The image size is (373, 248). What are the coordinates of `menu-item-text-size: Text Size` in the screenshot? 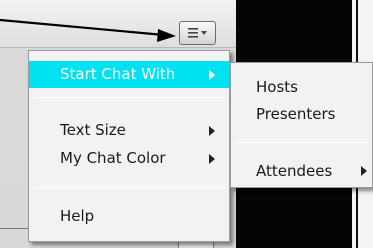 It's located at (129, 130).